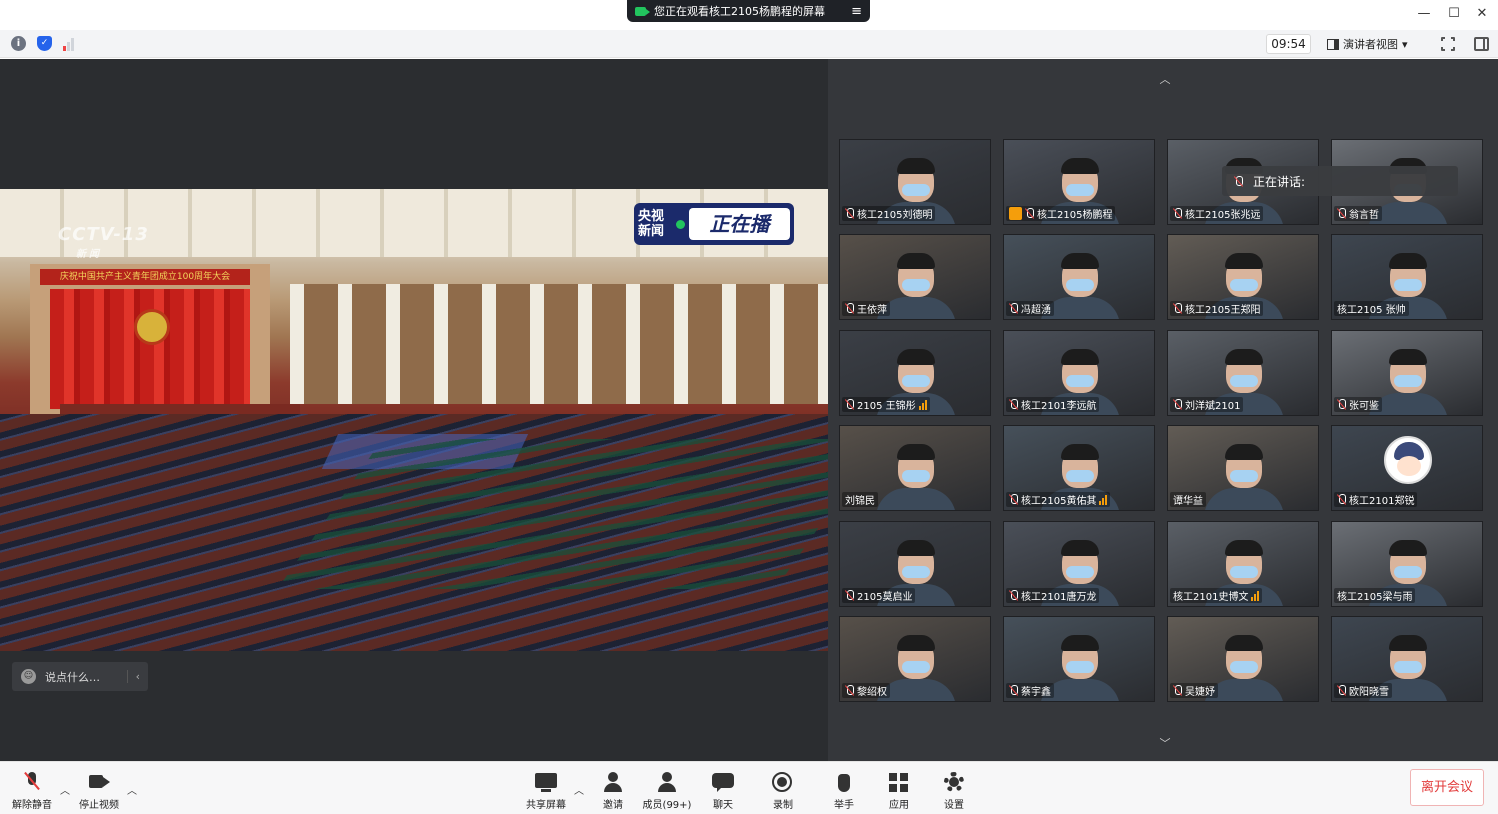  I want to click on invite-button: 邀请, so click(613, 792).